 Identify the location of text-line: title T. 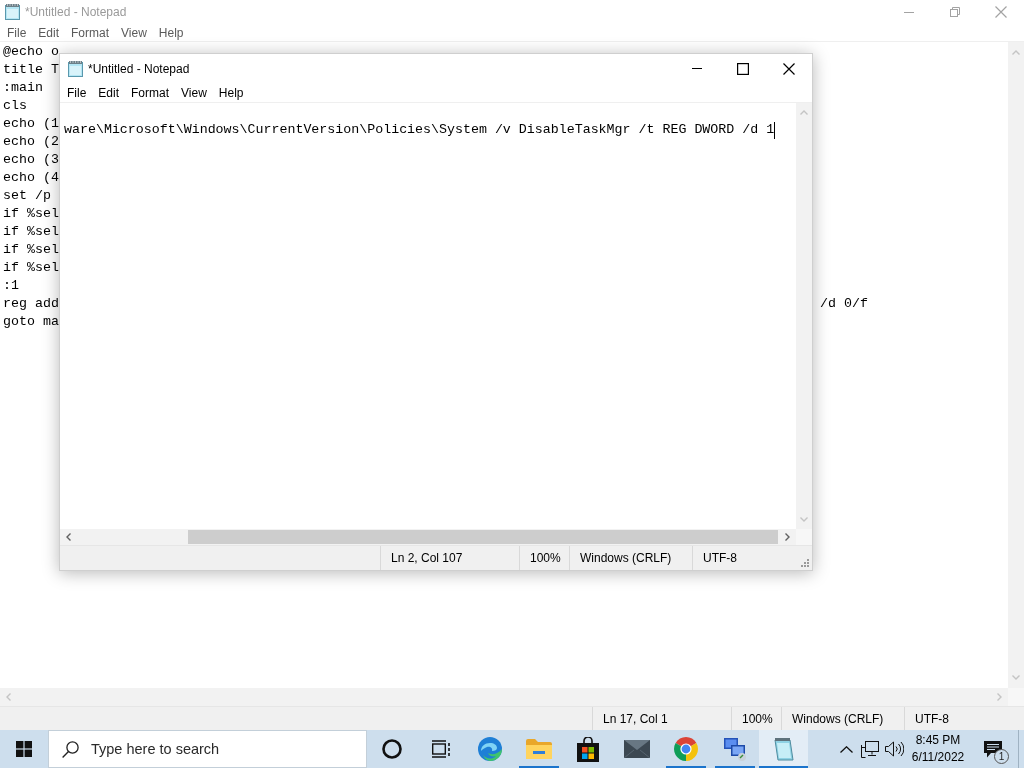
(31, 70).